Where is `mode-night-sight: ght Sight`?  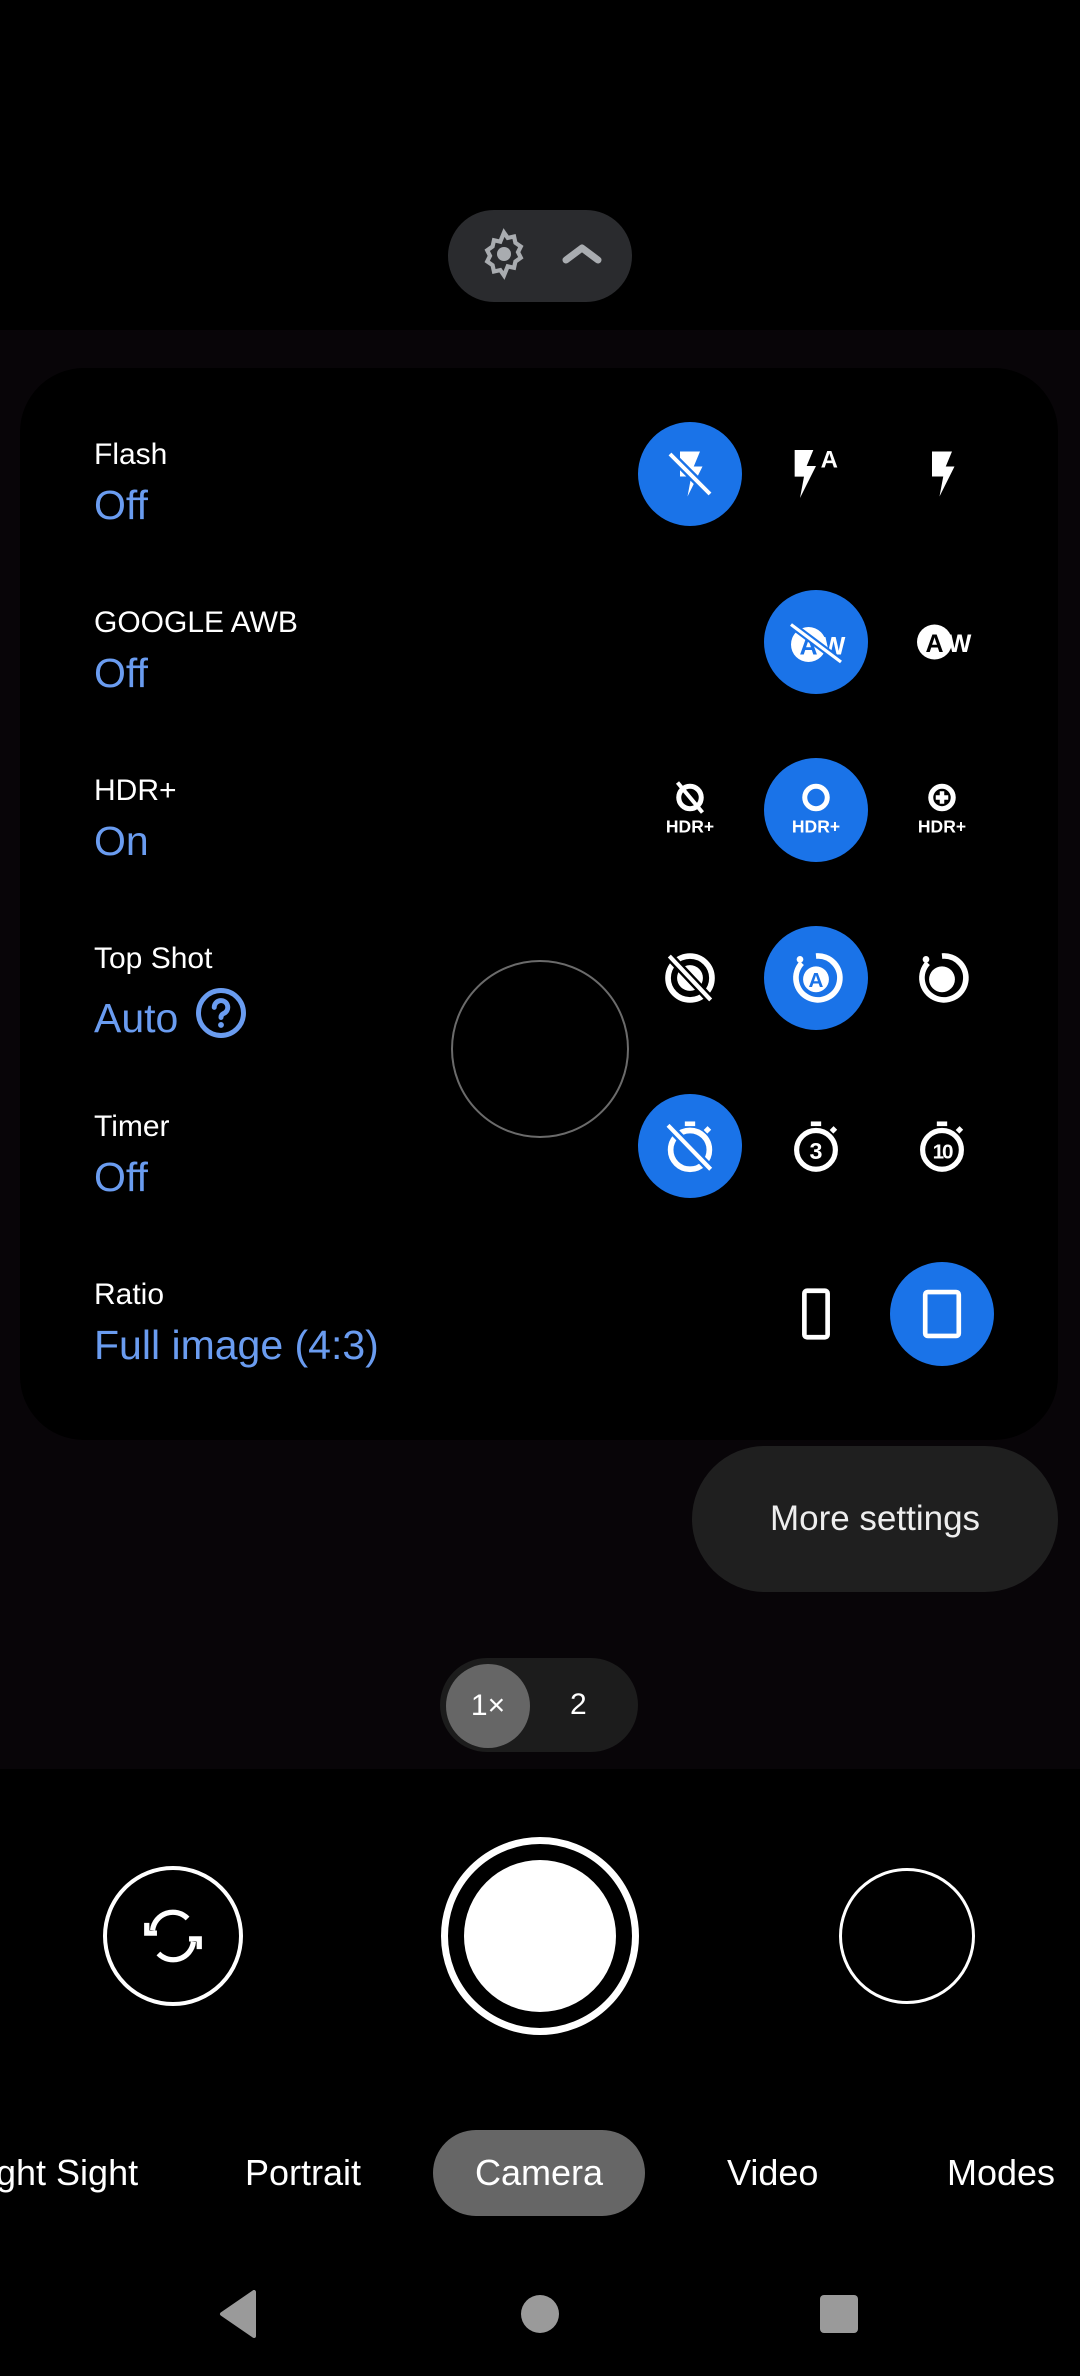 mode-night-sight: ght Sight is located at coordinates (69, 2173).